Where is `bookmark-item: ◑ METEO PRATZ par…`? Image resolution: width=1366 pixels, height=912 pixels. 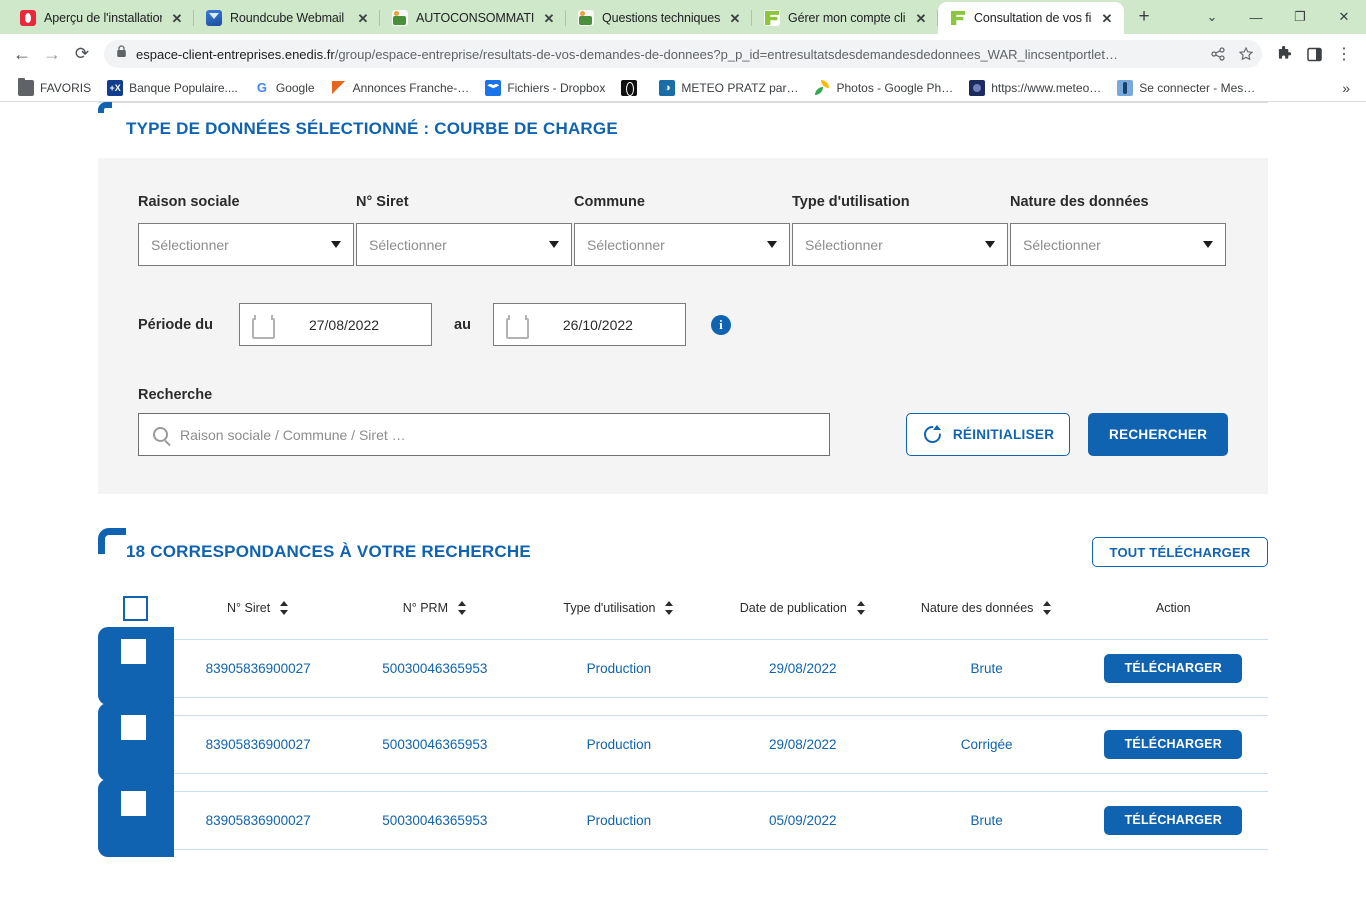
bookmark-item: ◑ METEO PRATZ par… is located at coordinates (728, 88).